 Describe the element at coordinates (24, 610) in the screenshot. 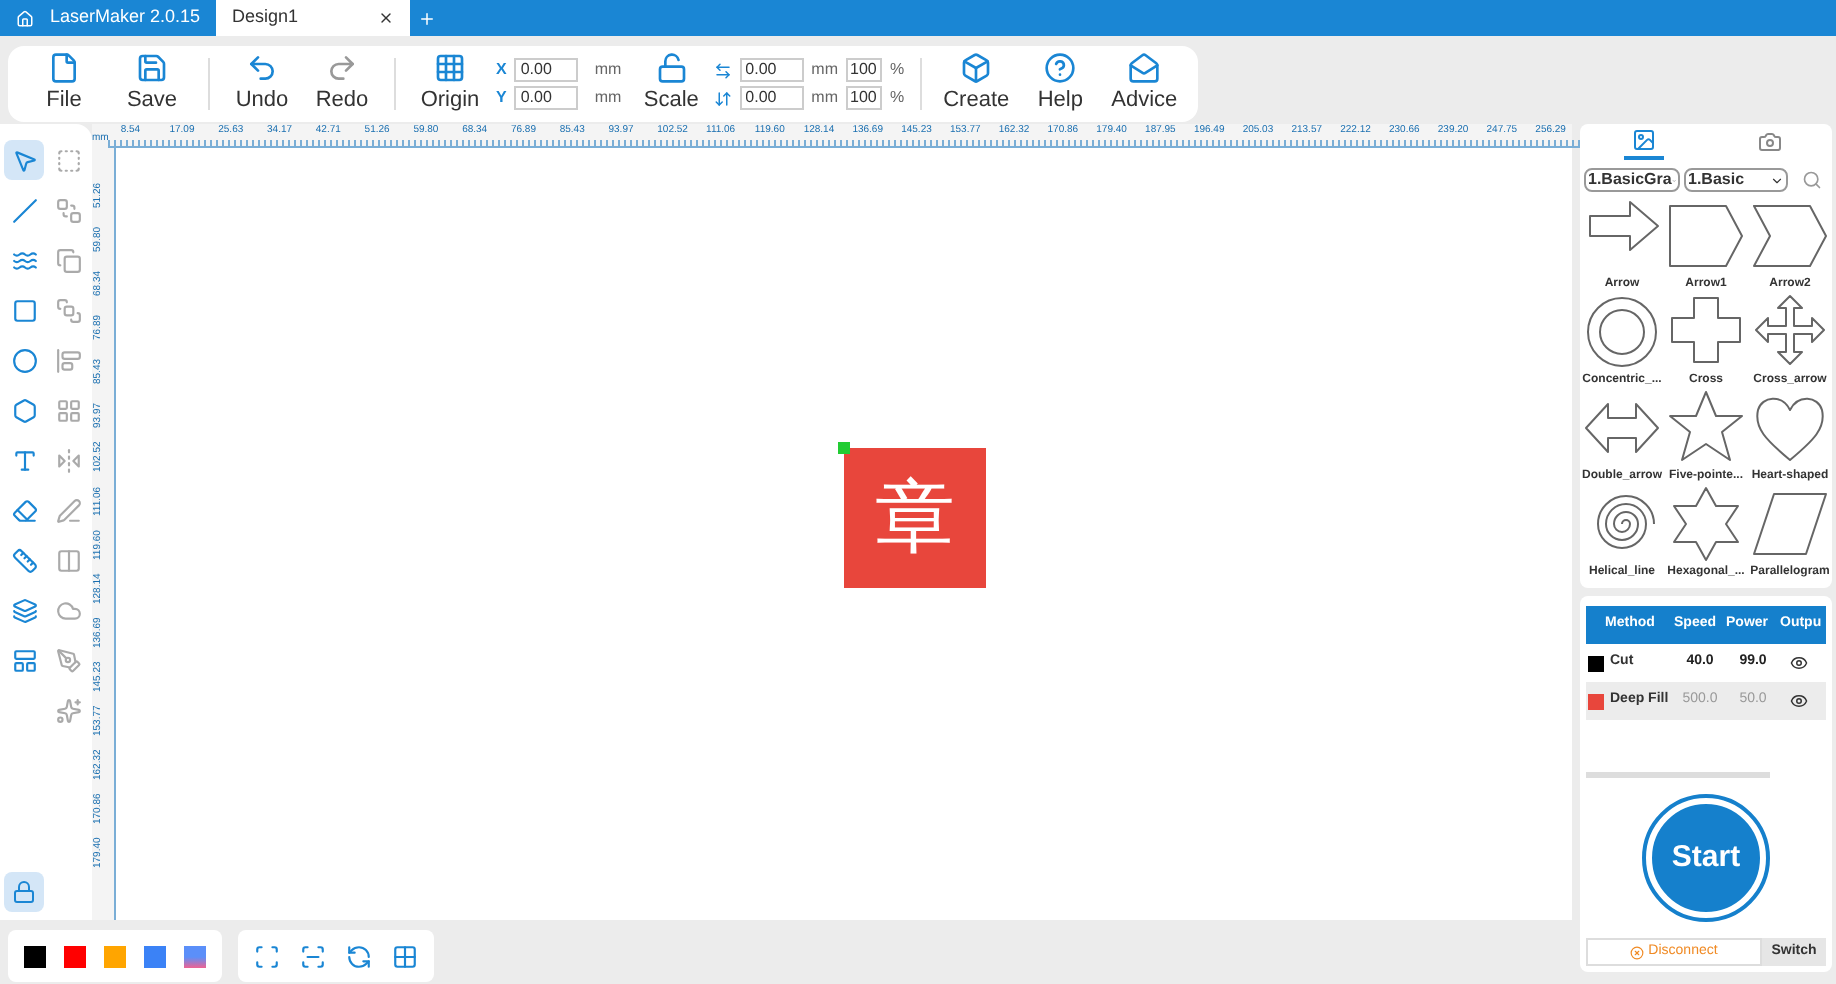

I see `layers-icon` at that location.